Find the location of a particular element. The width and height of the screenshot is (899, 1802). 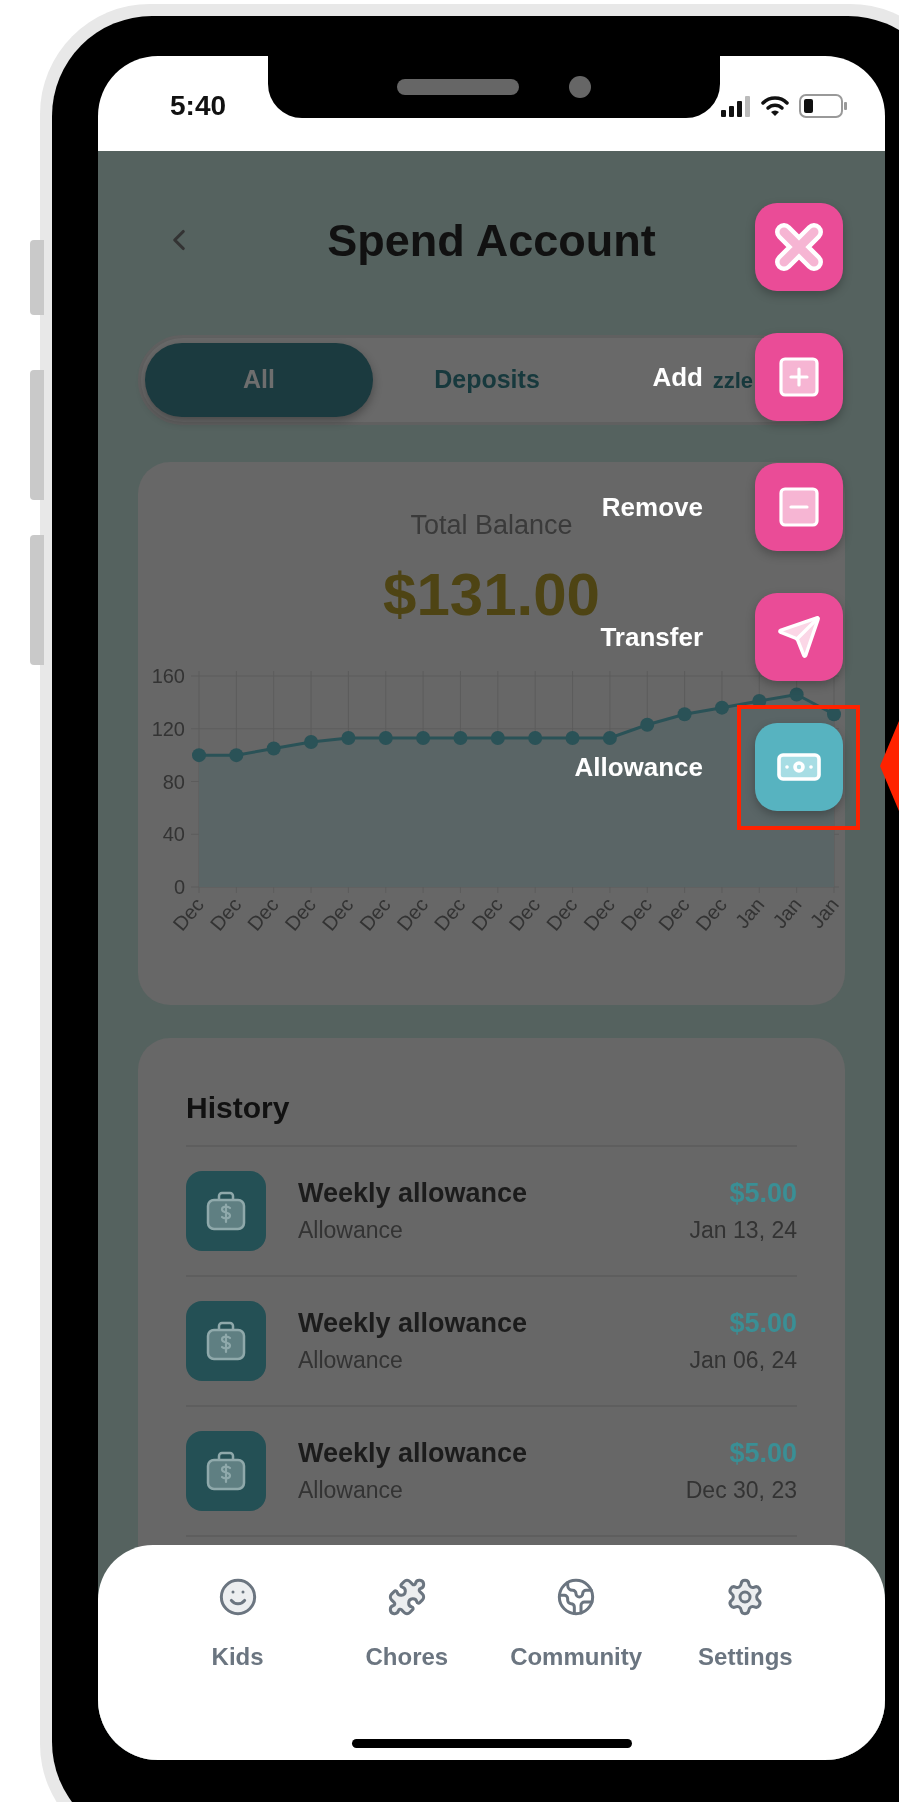

nav-item: Community is located at coordinates (576, 1623).